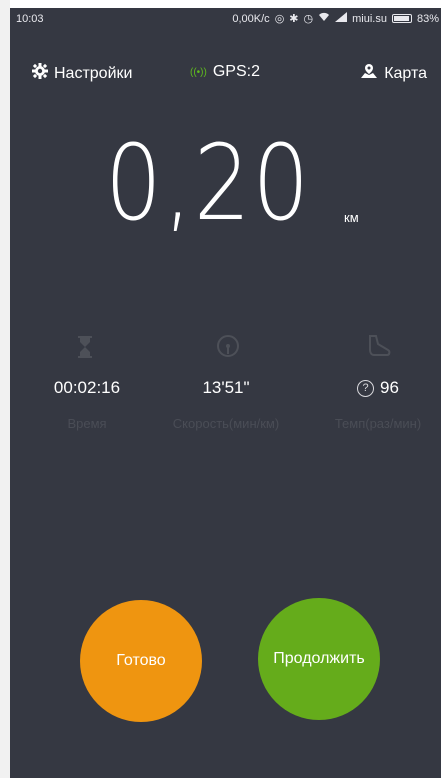 This screenshot has height=778, width=441. Describe the element at coordinates (308, 18) in the screenshot. I see `alarm-icon: ◷` at that location.